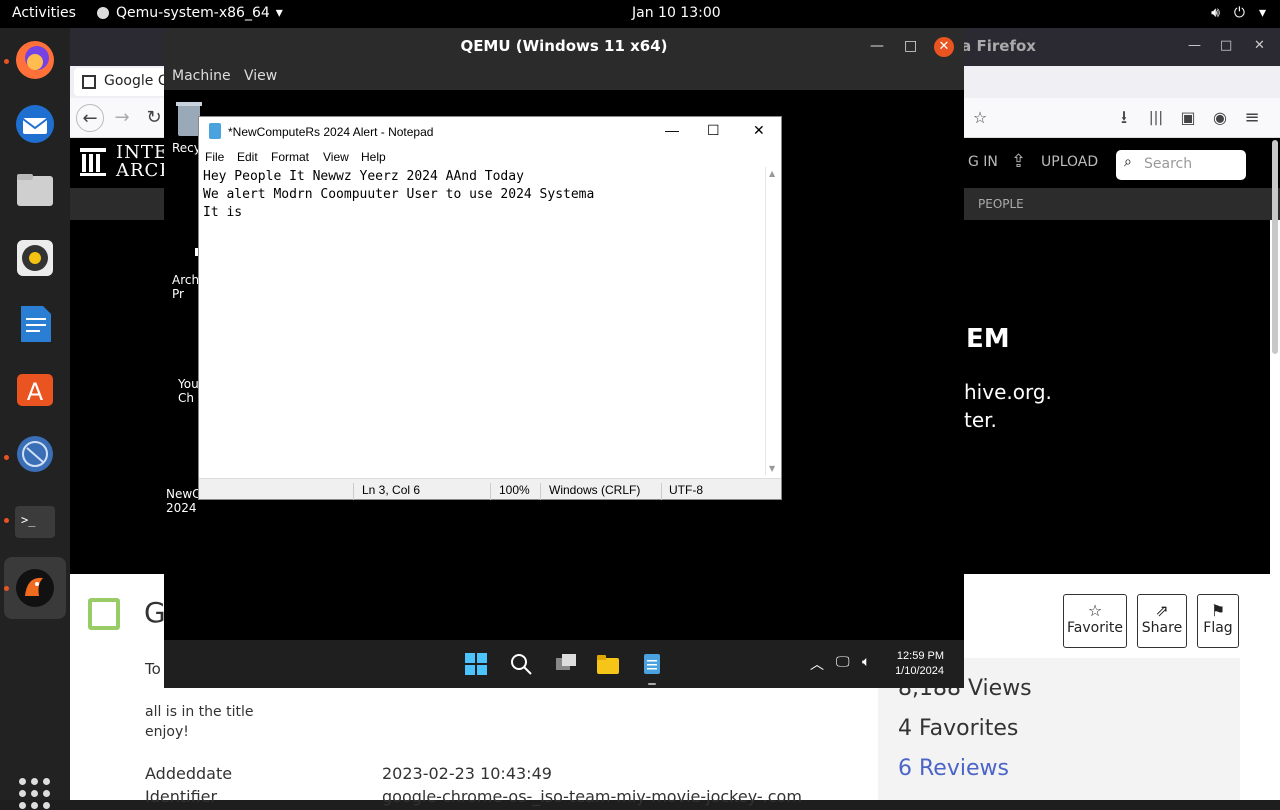 Image resolution: width=1280 pixels, height=810 pixels. Describe the element at coordinates (189, 13) in the screenshot. I see `app-menu: Qemu-system-x86_64 ▾` at that location.